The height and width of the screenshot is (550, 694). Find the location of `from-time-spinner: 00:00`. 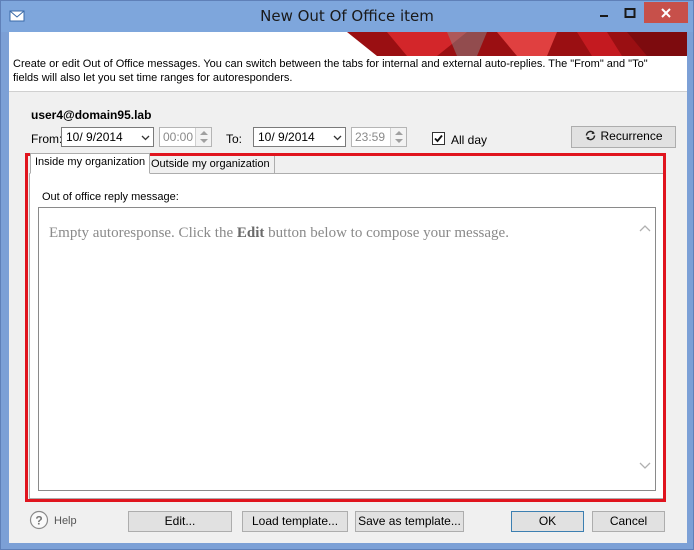

from-time-spinner: 00:00 is located at coordinates (185, 137).